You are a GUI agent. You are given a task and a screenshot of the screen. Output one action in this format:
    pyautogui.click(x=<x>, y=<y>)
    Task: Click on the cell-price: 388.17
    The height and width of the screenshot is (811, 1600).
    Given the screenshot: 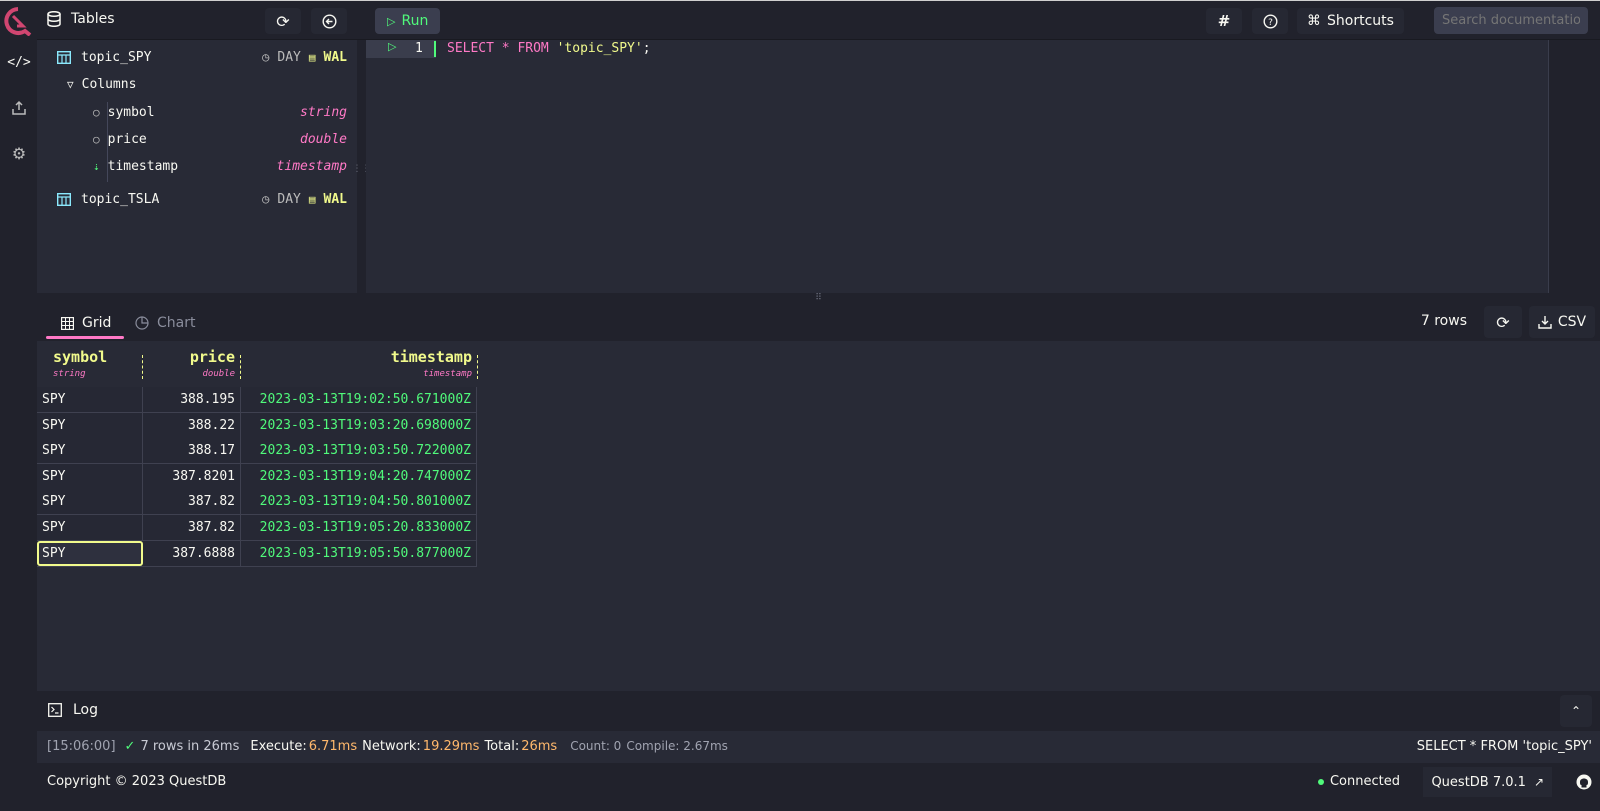 What is the action you would take?
    pyautogui.click(x=192, y=451)
    